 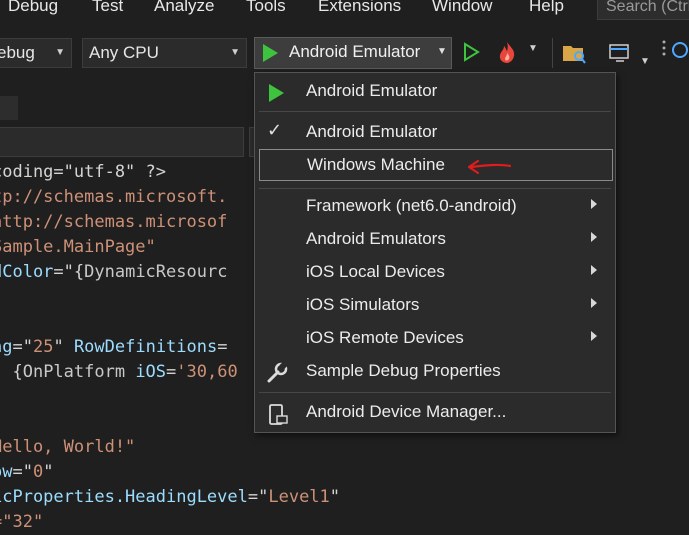 What do you see at coordinates (43, 347) in the screenshot?
I see `code-token: 25` at bounding box center [43, 347].